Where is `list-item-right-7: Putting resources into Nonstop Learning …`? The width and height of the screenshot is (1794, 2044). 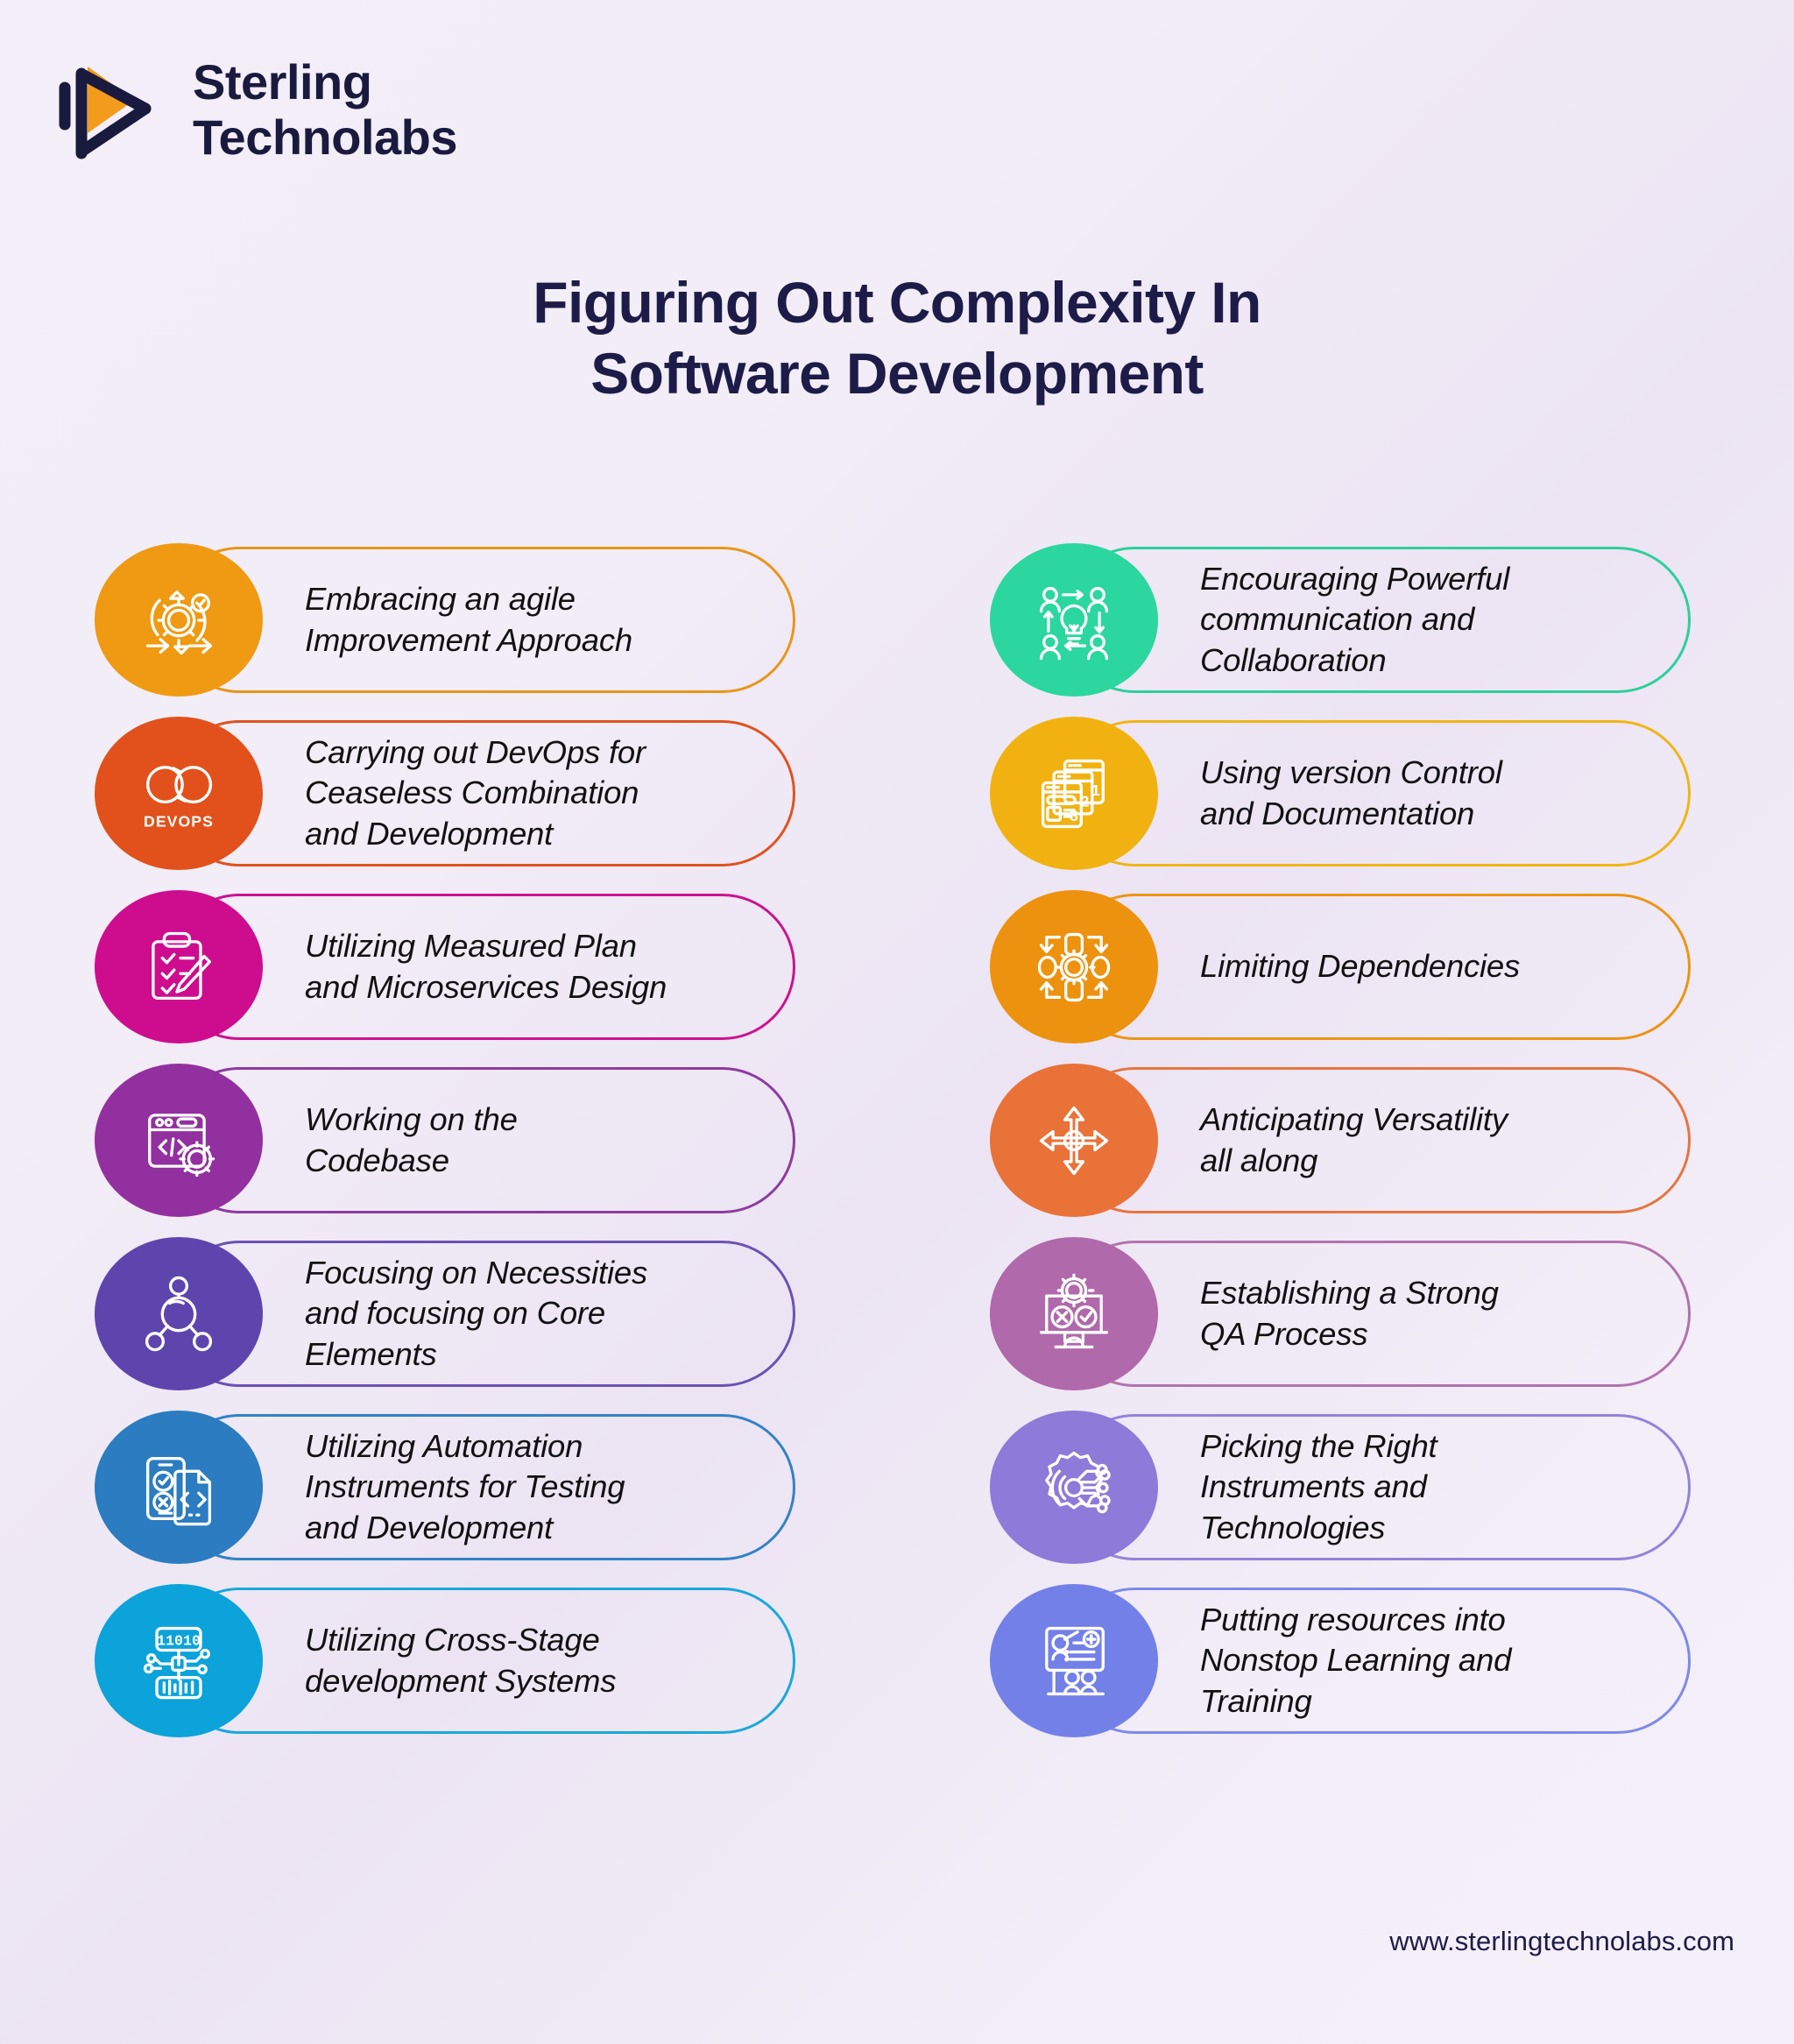 list-item-right-7: Putting resources into Nonstop Learning … is located at coordinates (1340, 1661).